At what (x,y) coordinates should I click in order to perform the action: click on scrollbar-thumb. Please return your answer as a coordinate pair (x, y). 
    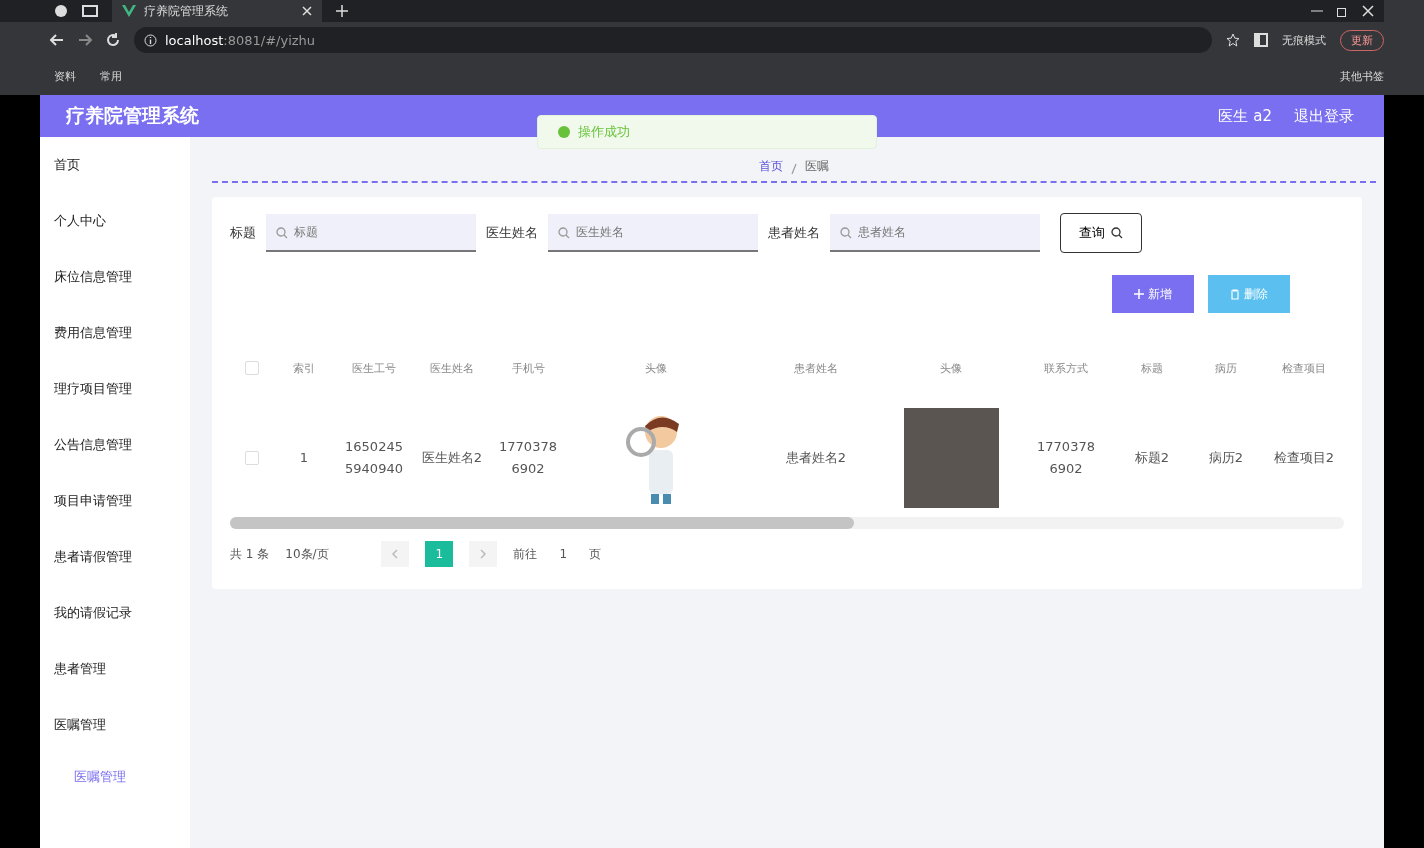
    Looking at the image, I should click on (542, 523).